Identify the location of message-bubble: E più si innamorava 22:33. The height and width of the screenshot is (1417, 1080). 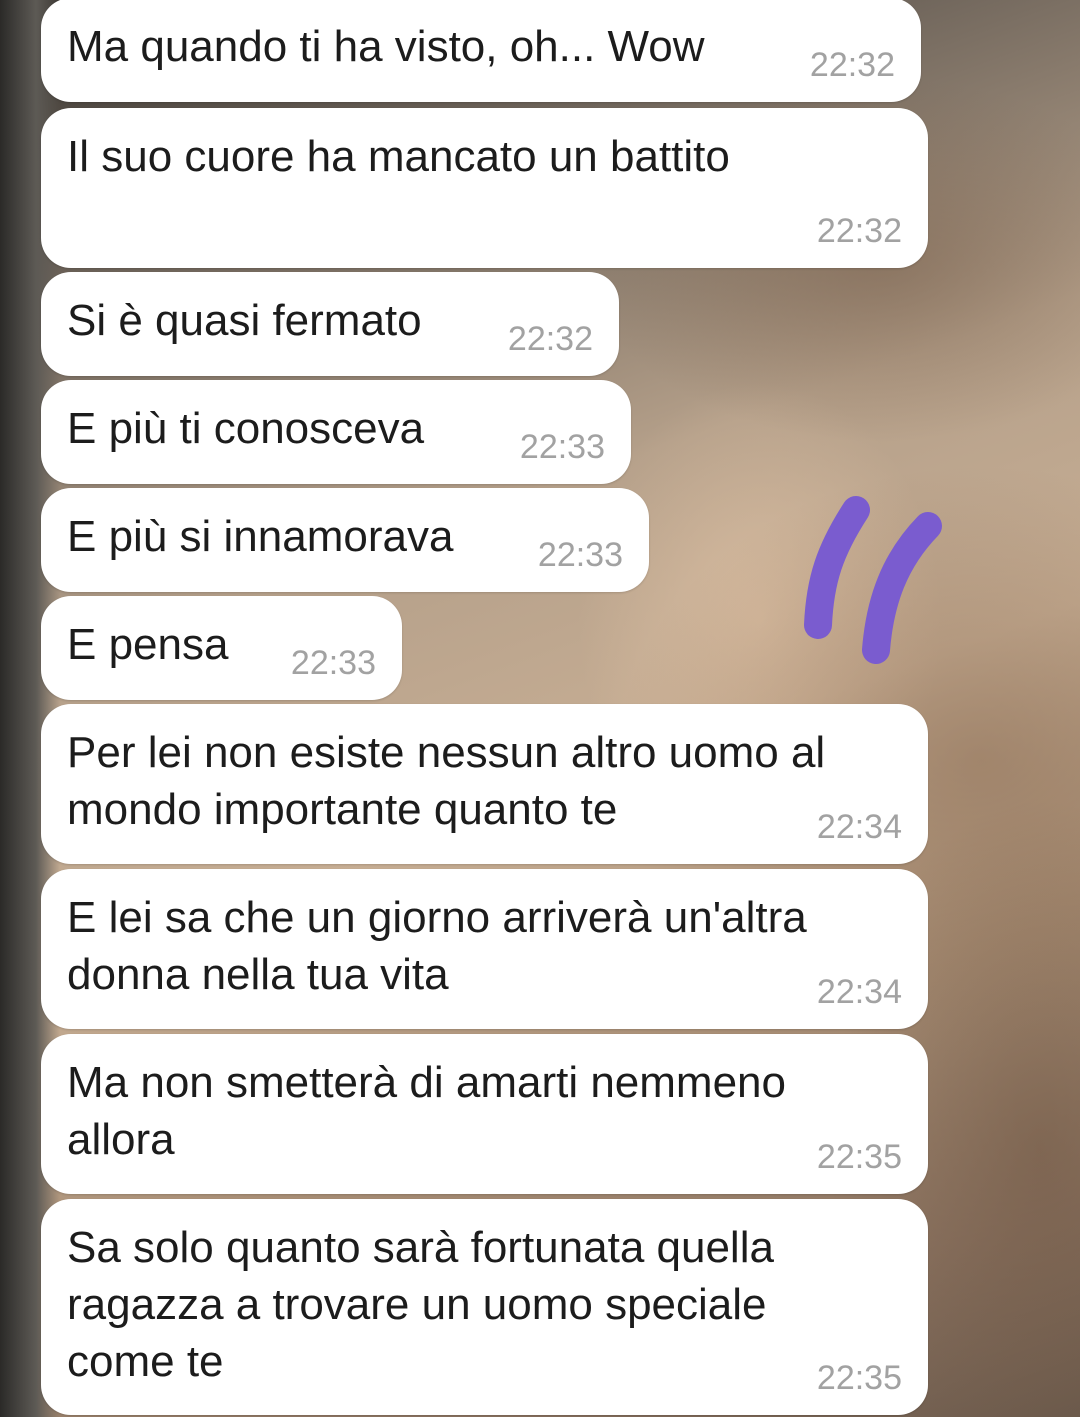
(345, 540).